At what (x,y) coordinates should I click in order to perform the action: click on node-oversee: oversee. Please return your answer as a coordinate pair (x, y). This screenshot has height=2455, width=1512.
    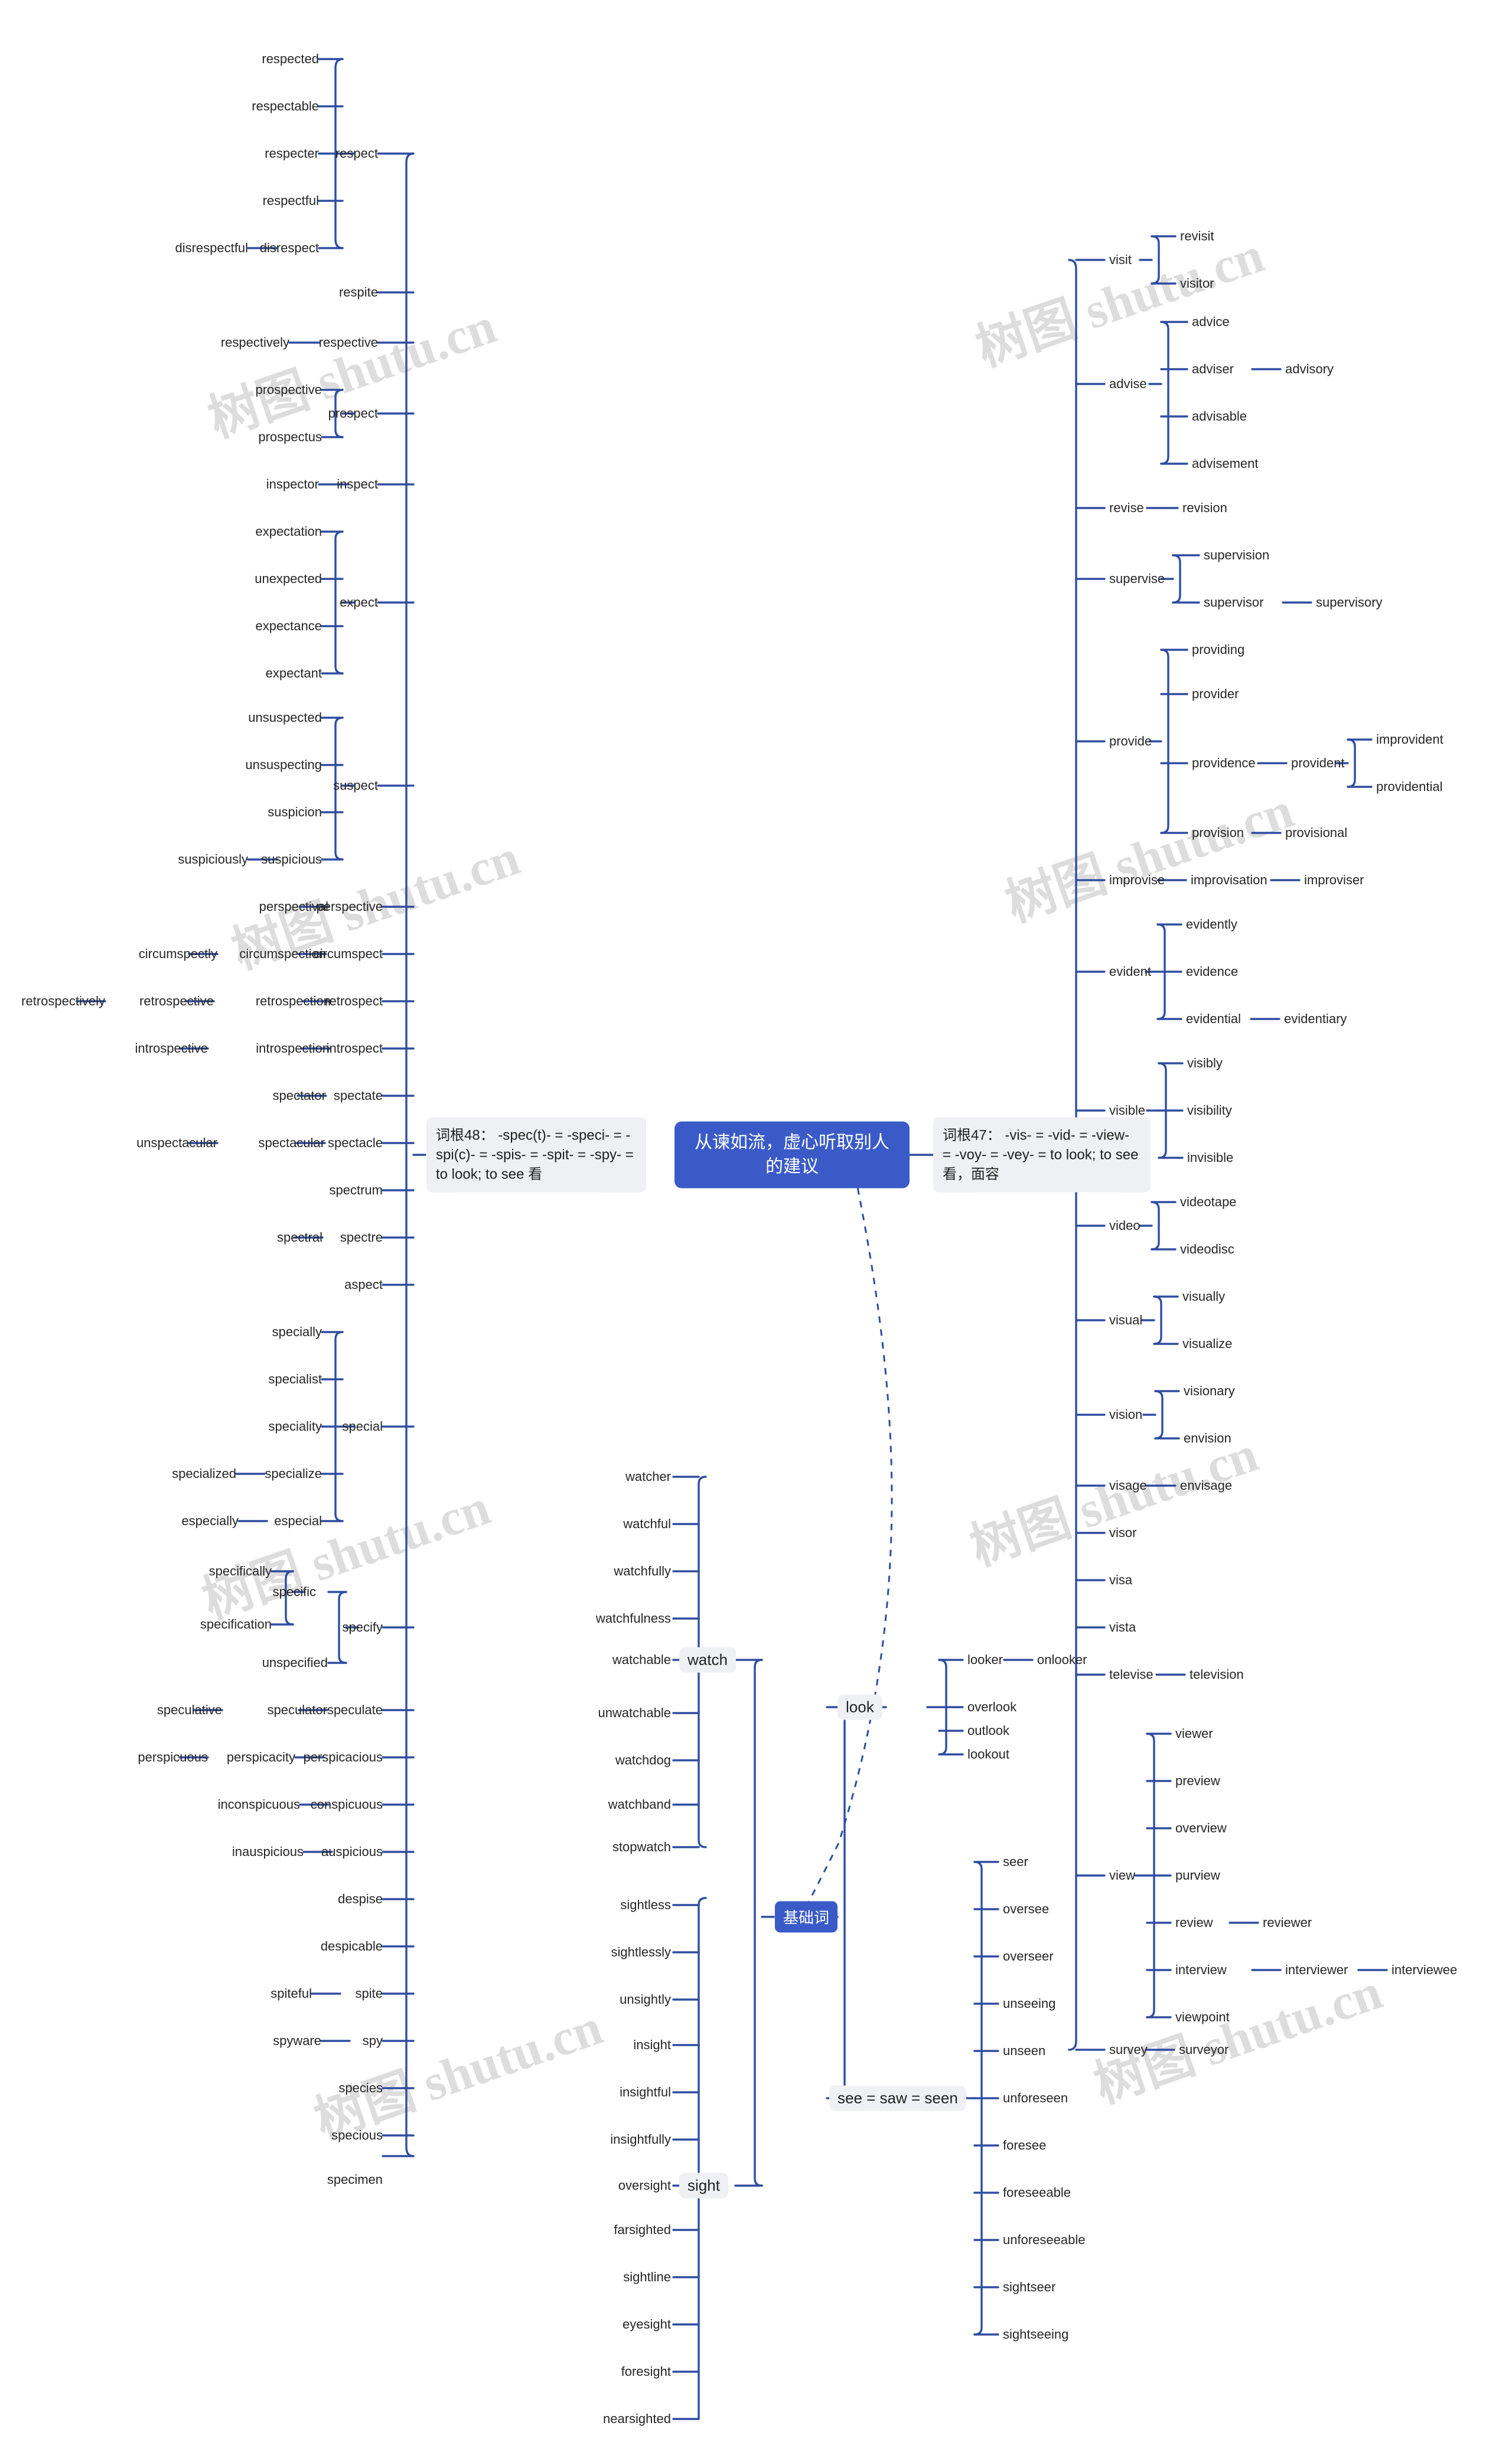
    Looking at the image, I should click on (1026, 1909).